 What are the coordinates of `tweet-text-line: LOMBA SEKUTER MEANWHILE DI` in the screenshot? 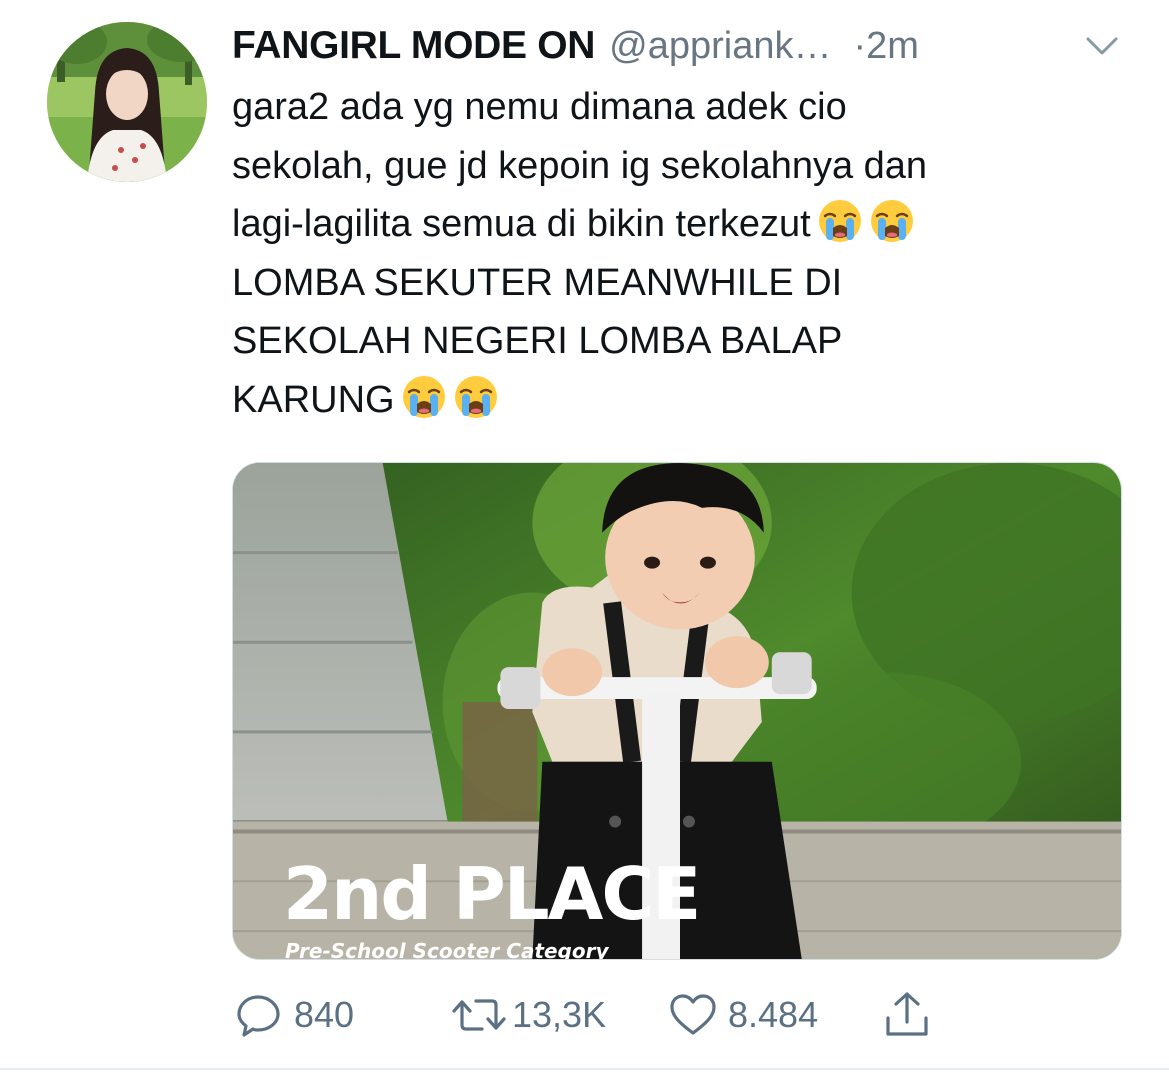 It's located at (672, 283).